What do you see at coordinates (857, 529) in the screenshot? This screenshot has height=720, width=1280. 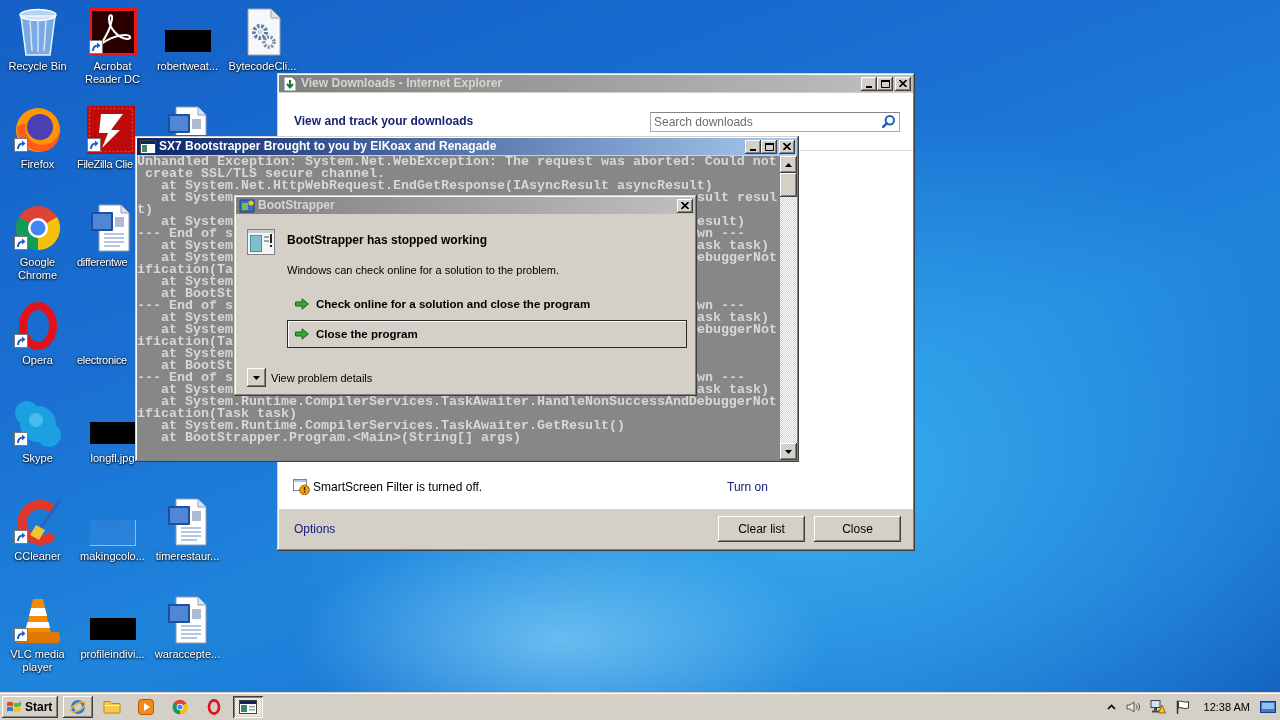 I see `close-button: Close` at bounding box center [857, 529].